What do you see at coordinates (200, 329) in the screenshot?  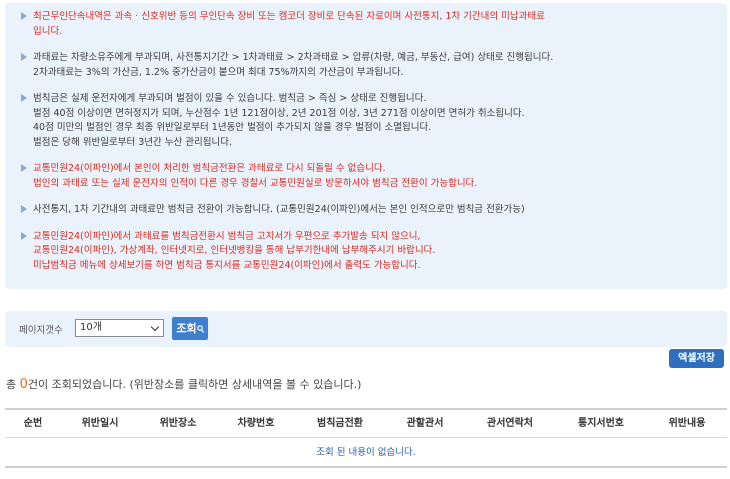 I see `search-icon` at bounding box center [200, 329].